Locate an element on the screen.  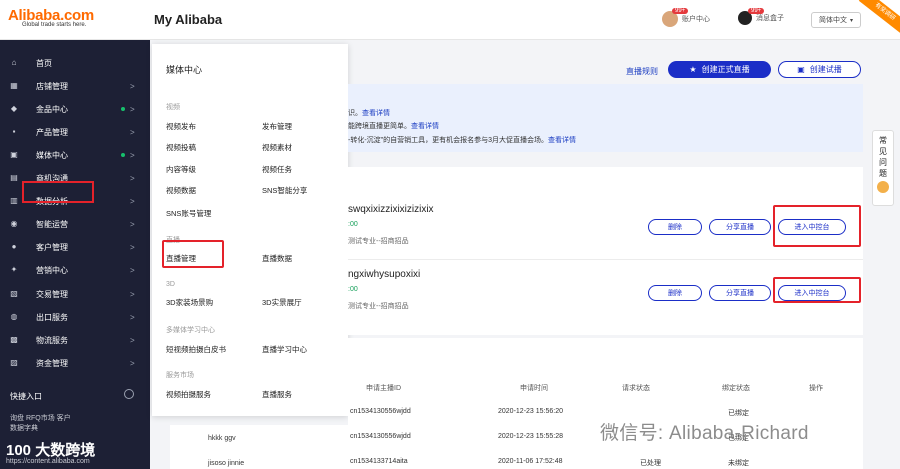
col-bind-status: 绑定状态 is located at coordinates (736, 388).